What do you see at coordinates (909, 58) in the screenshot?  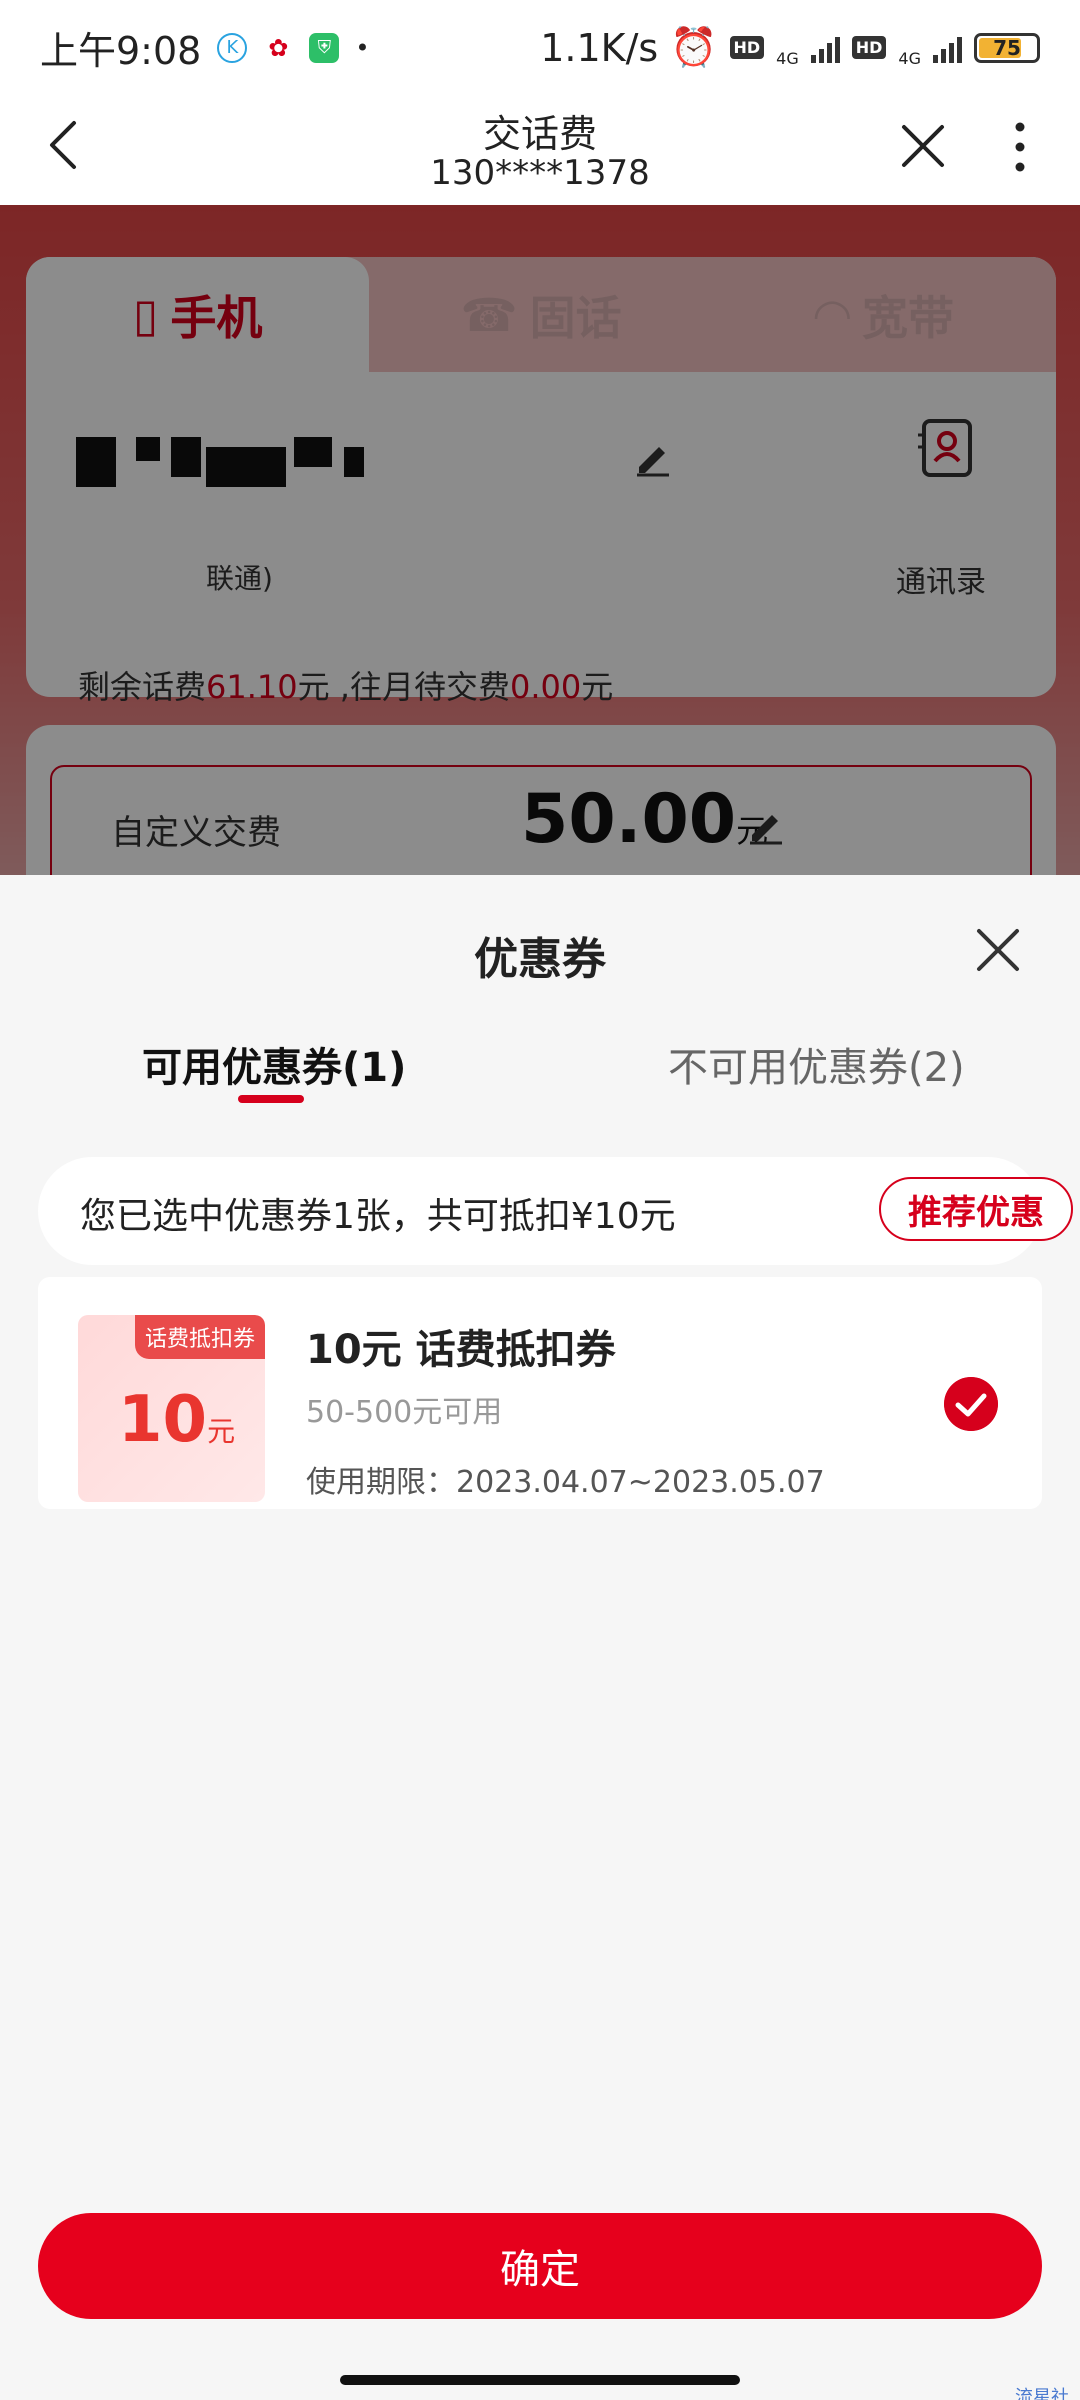 I see `net-type-2: 4G` at bounding box center [909, 58].